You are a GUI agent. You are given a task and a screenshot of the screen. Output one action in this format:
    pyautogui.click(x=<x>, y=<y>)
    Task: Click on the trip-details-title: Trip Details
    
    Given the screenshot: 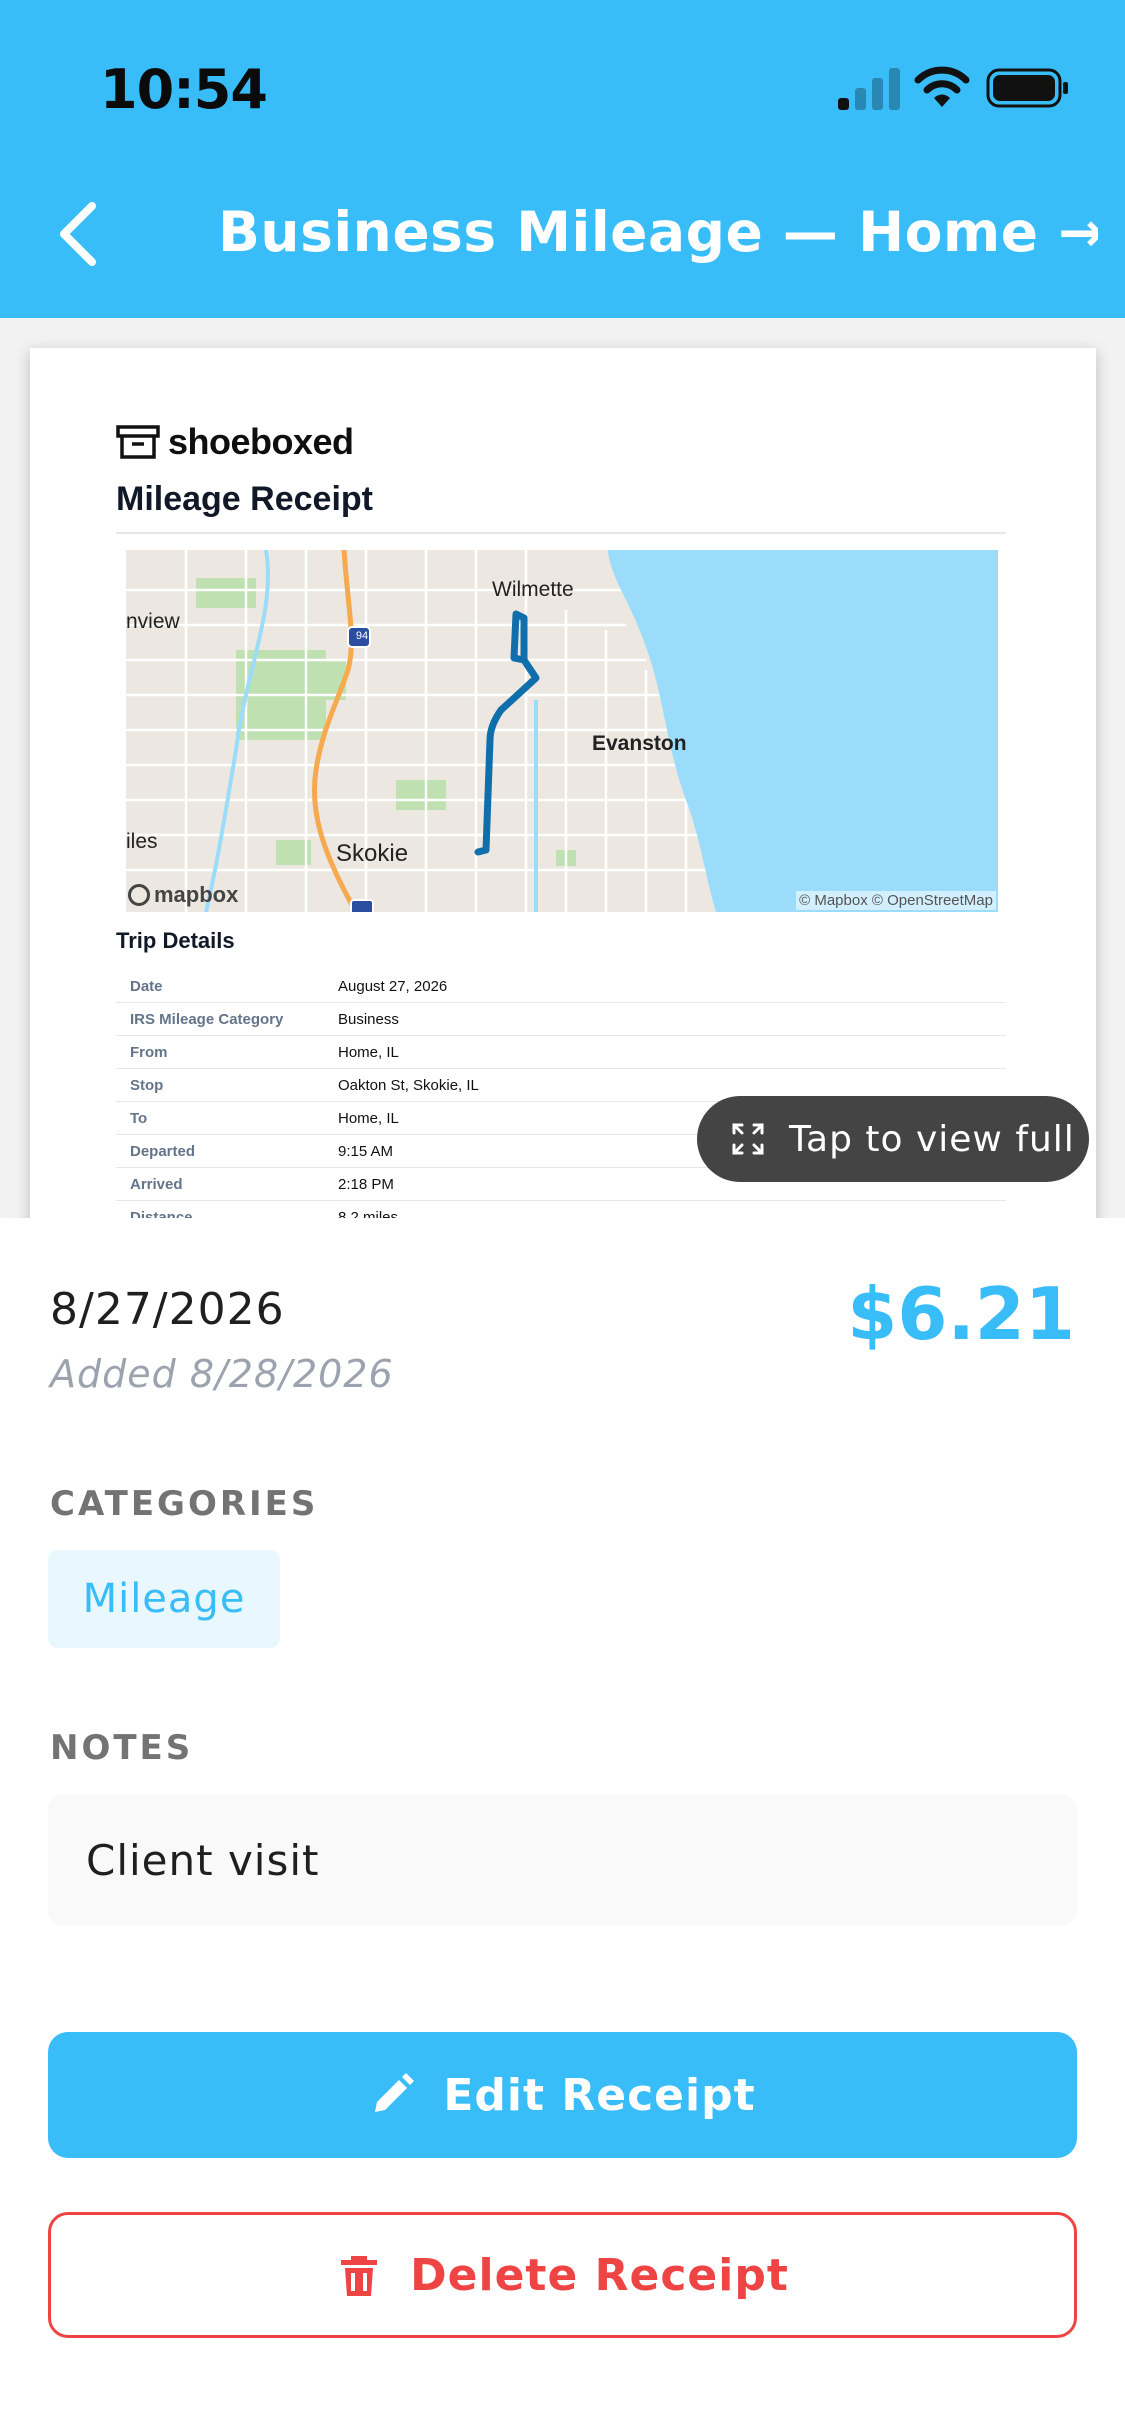 What is the action you would take?
    pyautogui.click(x=175, y=940)
    